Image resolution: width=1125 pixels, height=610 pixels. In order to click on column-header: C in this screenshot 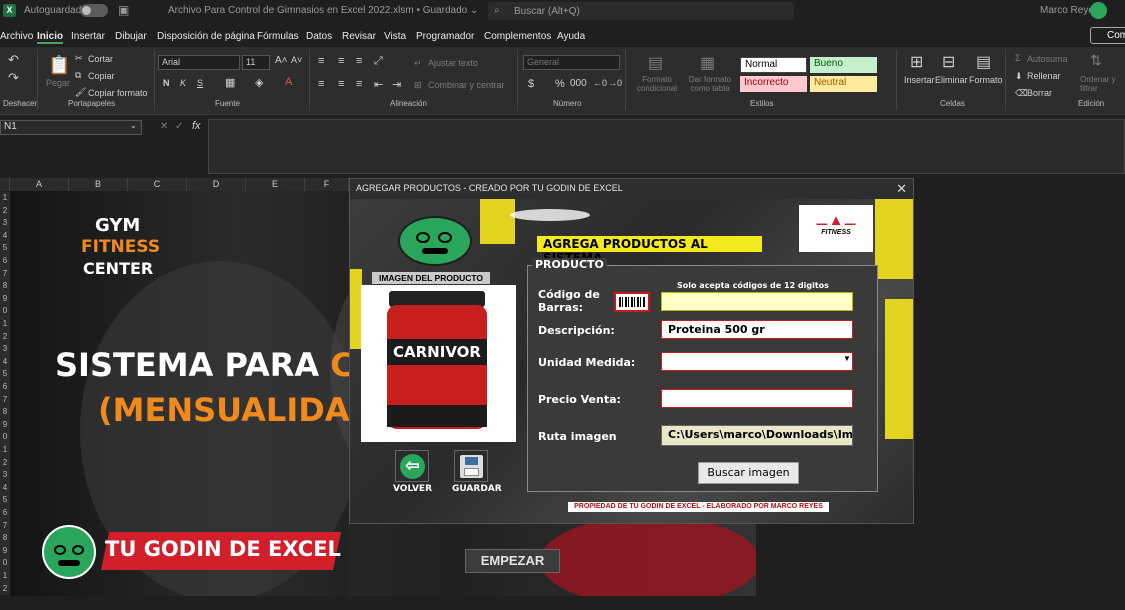, I will do `click(157, 184)`.